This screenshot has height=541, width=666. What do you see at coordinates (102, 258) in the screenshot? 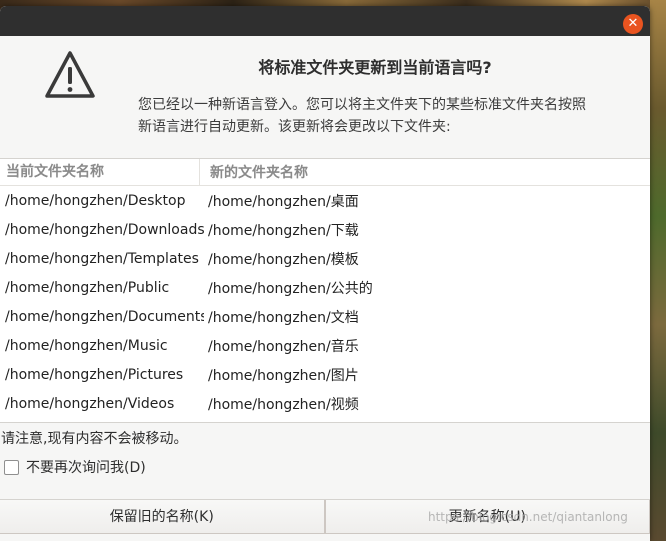
I see `current-folder-cell: /home/hongzhen/Templates` at bounding box center [102, 258].